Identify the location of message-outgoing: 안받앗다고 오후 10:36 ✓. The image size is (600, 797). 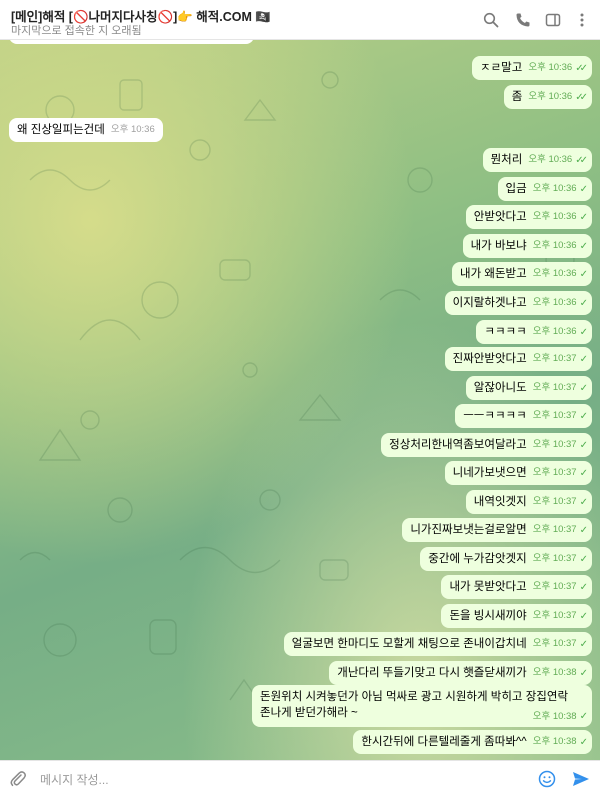
(528, 217).